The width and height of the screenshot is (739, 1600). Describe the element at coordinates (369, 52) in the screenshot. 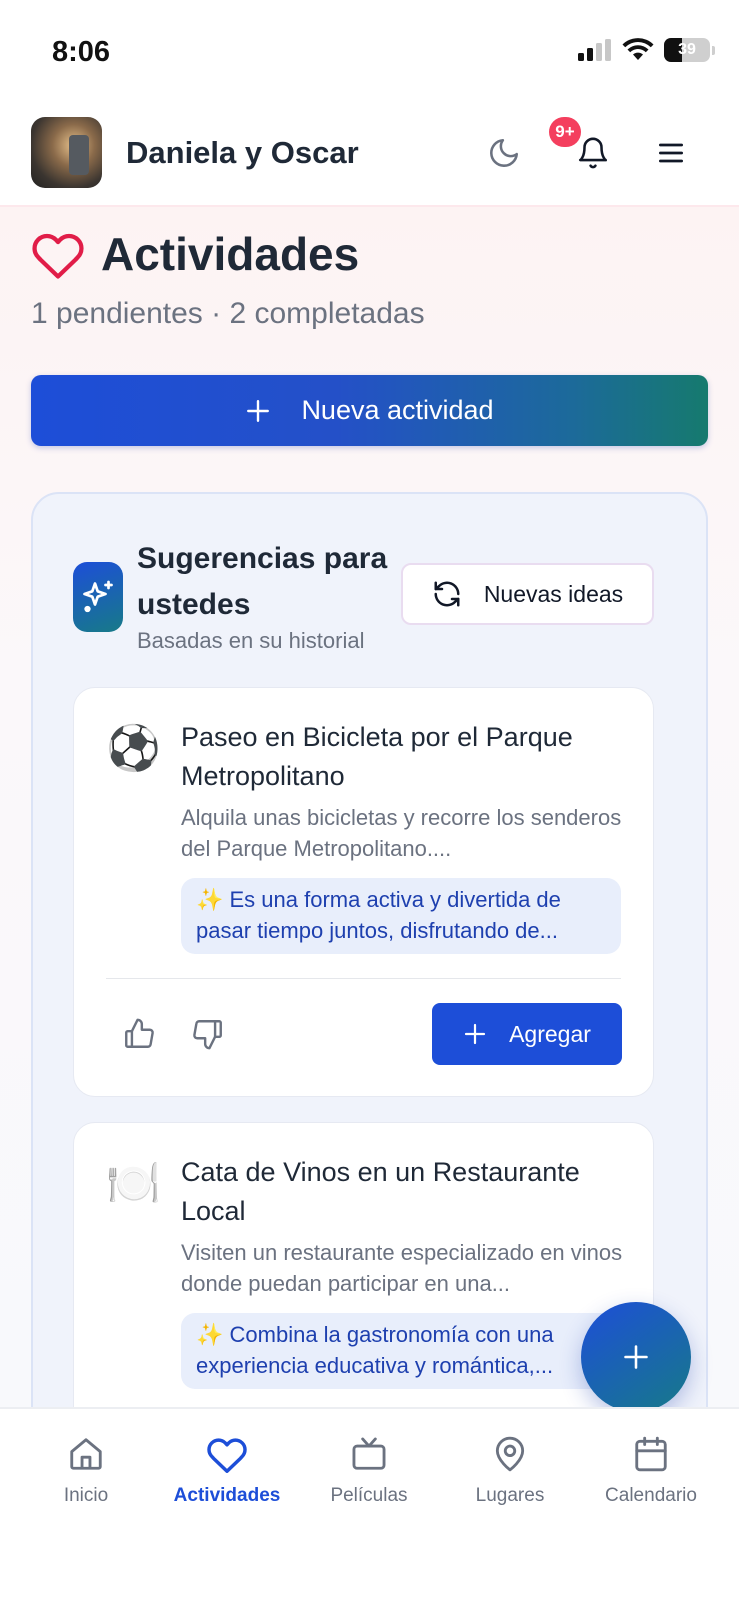

I see `status-bar: 8:06 39` at that location.